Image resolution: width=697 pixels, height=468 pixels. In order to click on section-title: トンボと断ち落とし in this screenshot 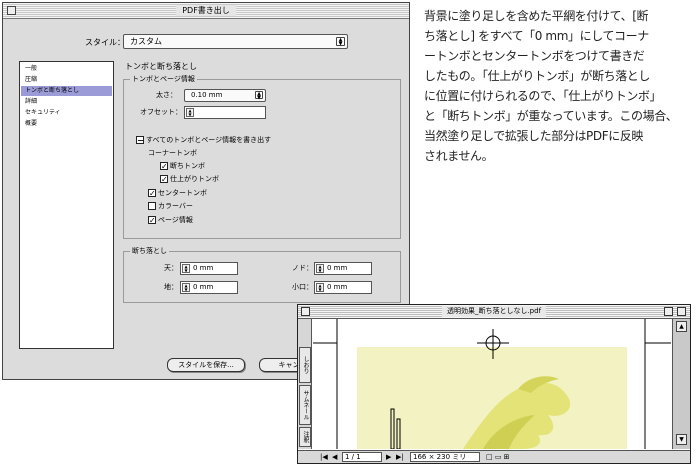, I will do `click(161, 66)`.